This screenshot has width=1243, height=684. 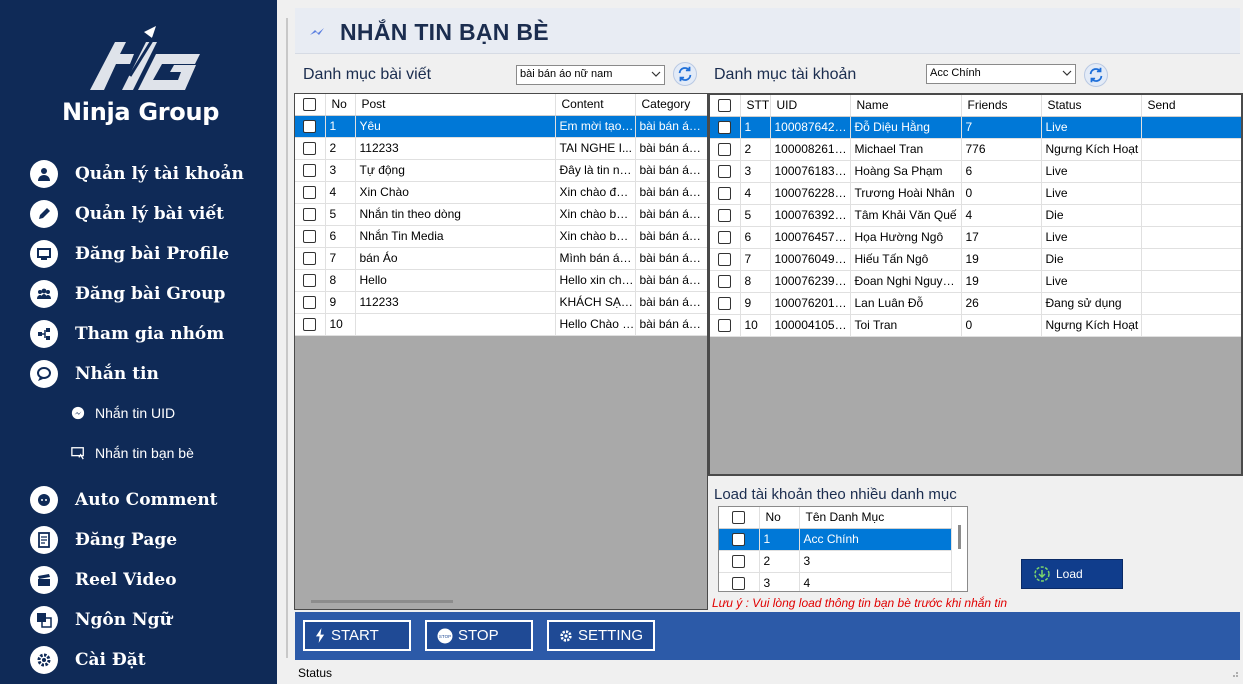 What do you see at coordinates (124, 500) in the screenshot?
I see `nav-auto-comment: Auto Comment` at bounding box center [124, 500].